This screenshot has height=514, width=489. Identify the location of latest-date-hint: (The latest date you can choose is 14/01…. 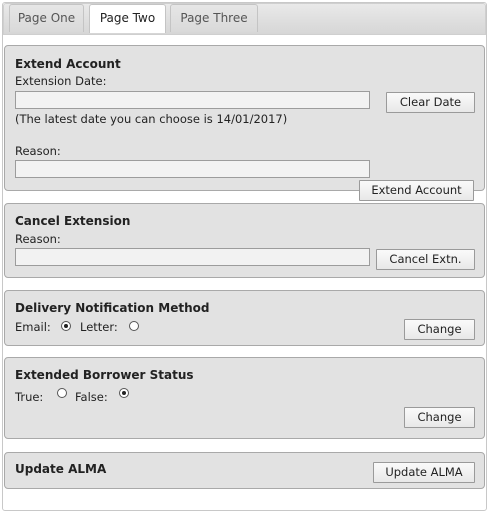
(151, 119).